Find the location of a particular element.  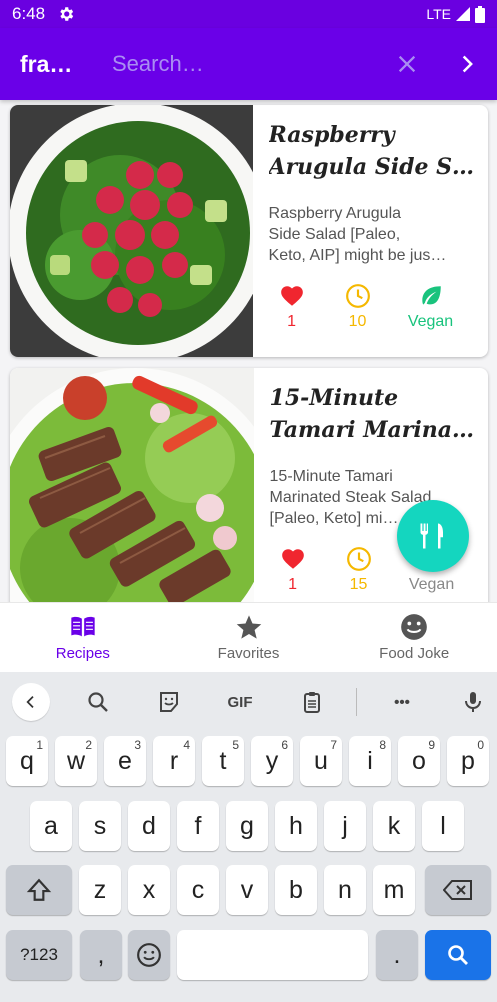

keyboard-gif-tool: GIF is located at coordinates (240, 702).